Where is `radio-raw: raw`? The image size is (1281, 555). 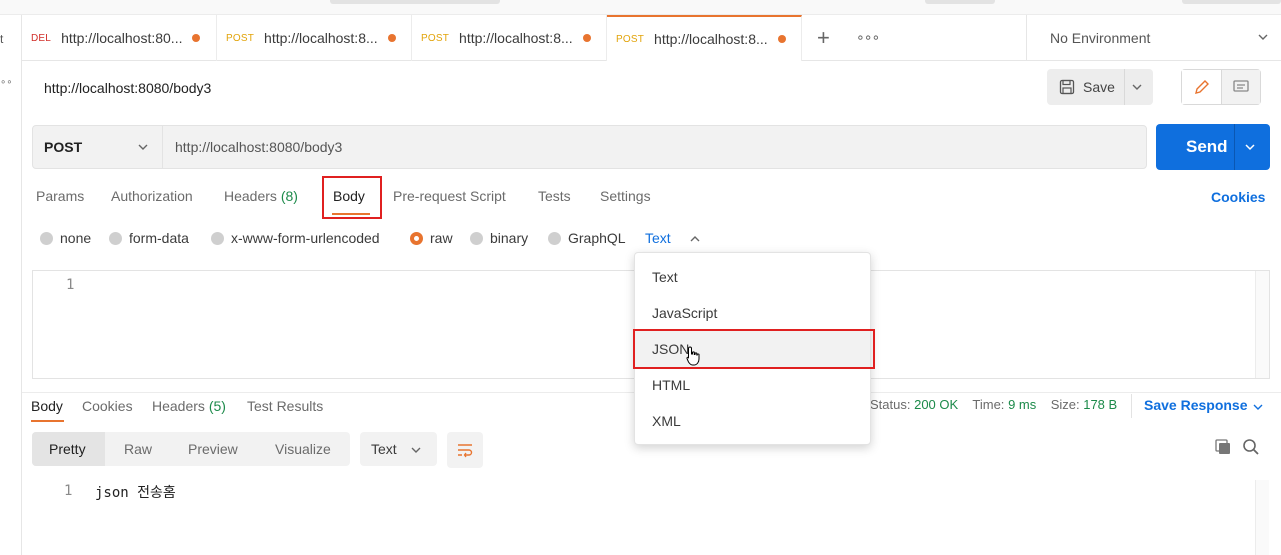
radio-raw: raw is located at coordinates (431, 238).